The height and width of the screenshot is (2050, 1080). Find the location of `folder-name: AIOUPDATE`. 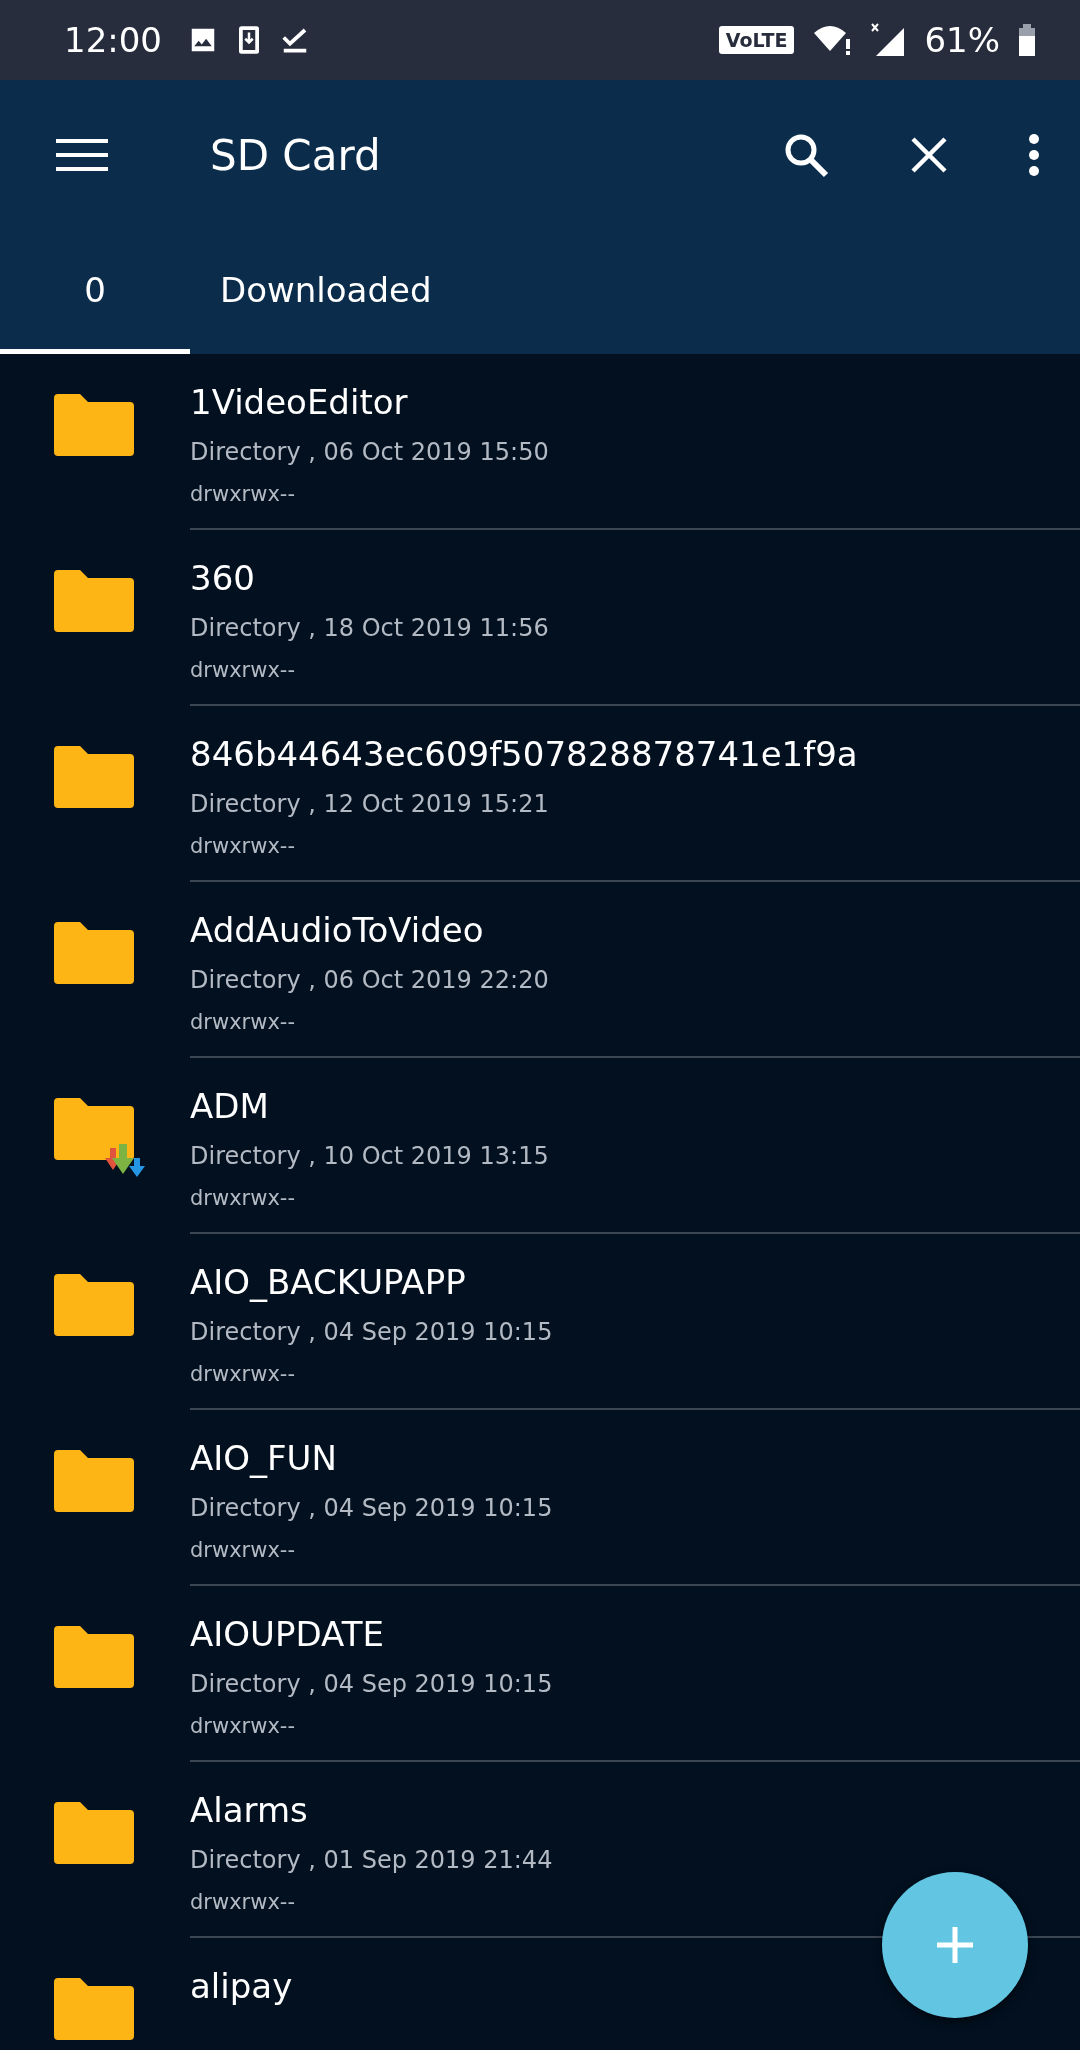

folder-name: AIOUPDATE is located at coordinates (635, 1634).